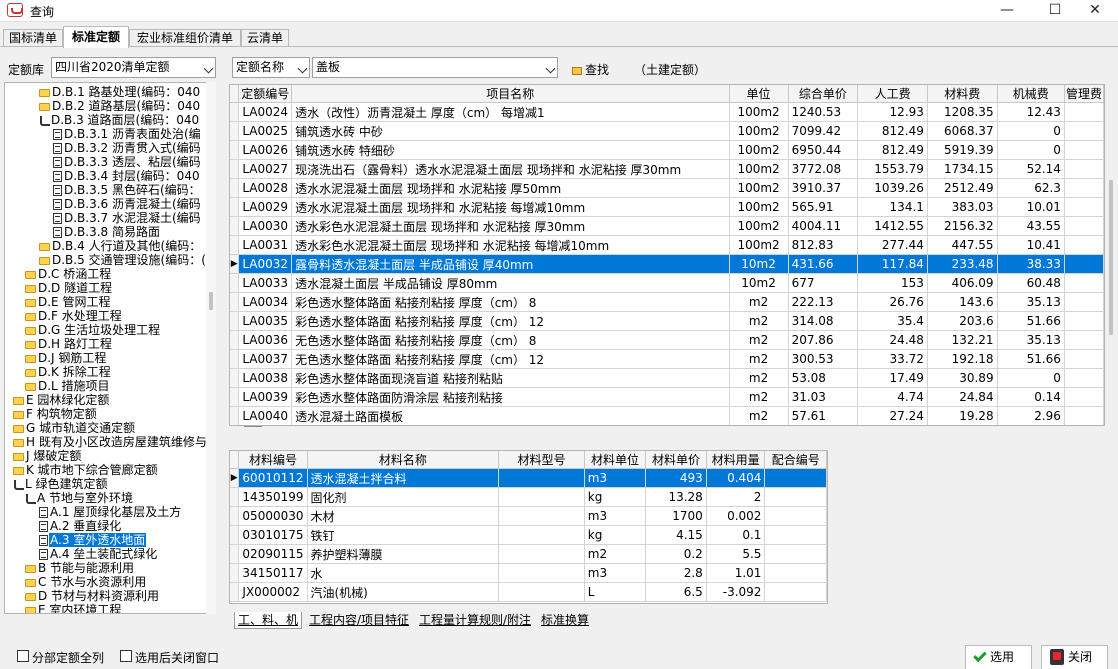 This screenshot has height=669, width=1118. I want to click on tree-node: K 城市地下综合管廊定额, so click(86, 470).